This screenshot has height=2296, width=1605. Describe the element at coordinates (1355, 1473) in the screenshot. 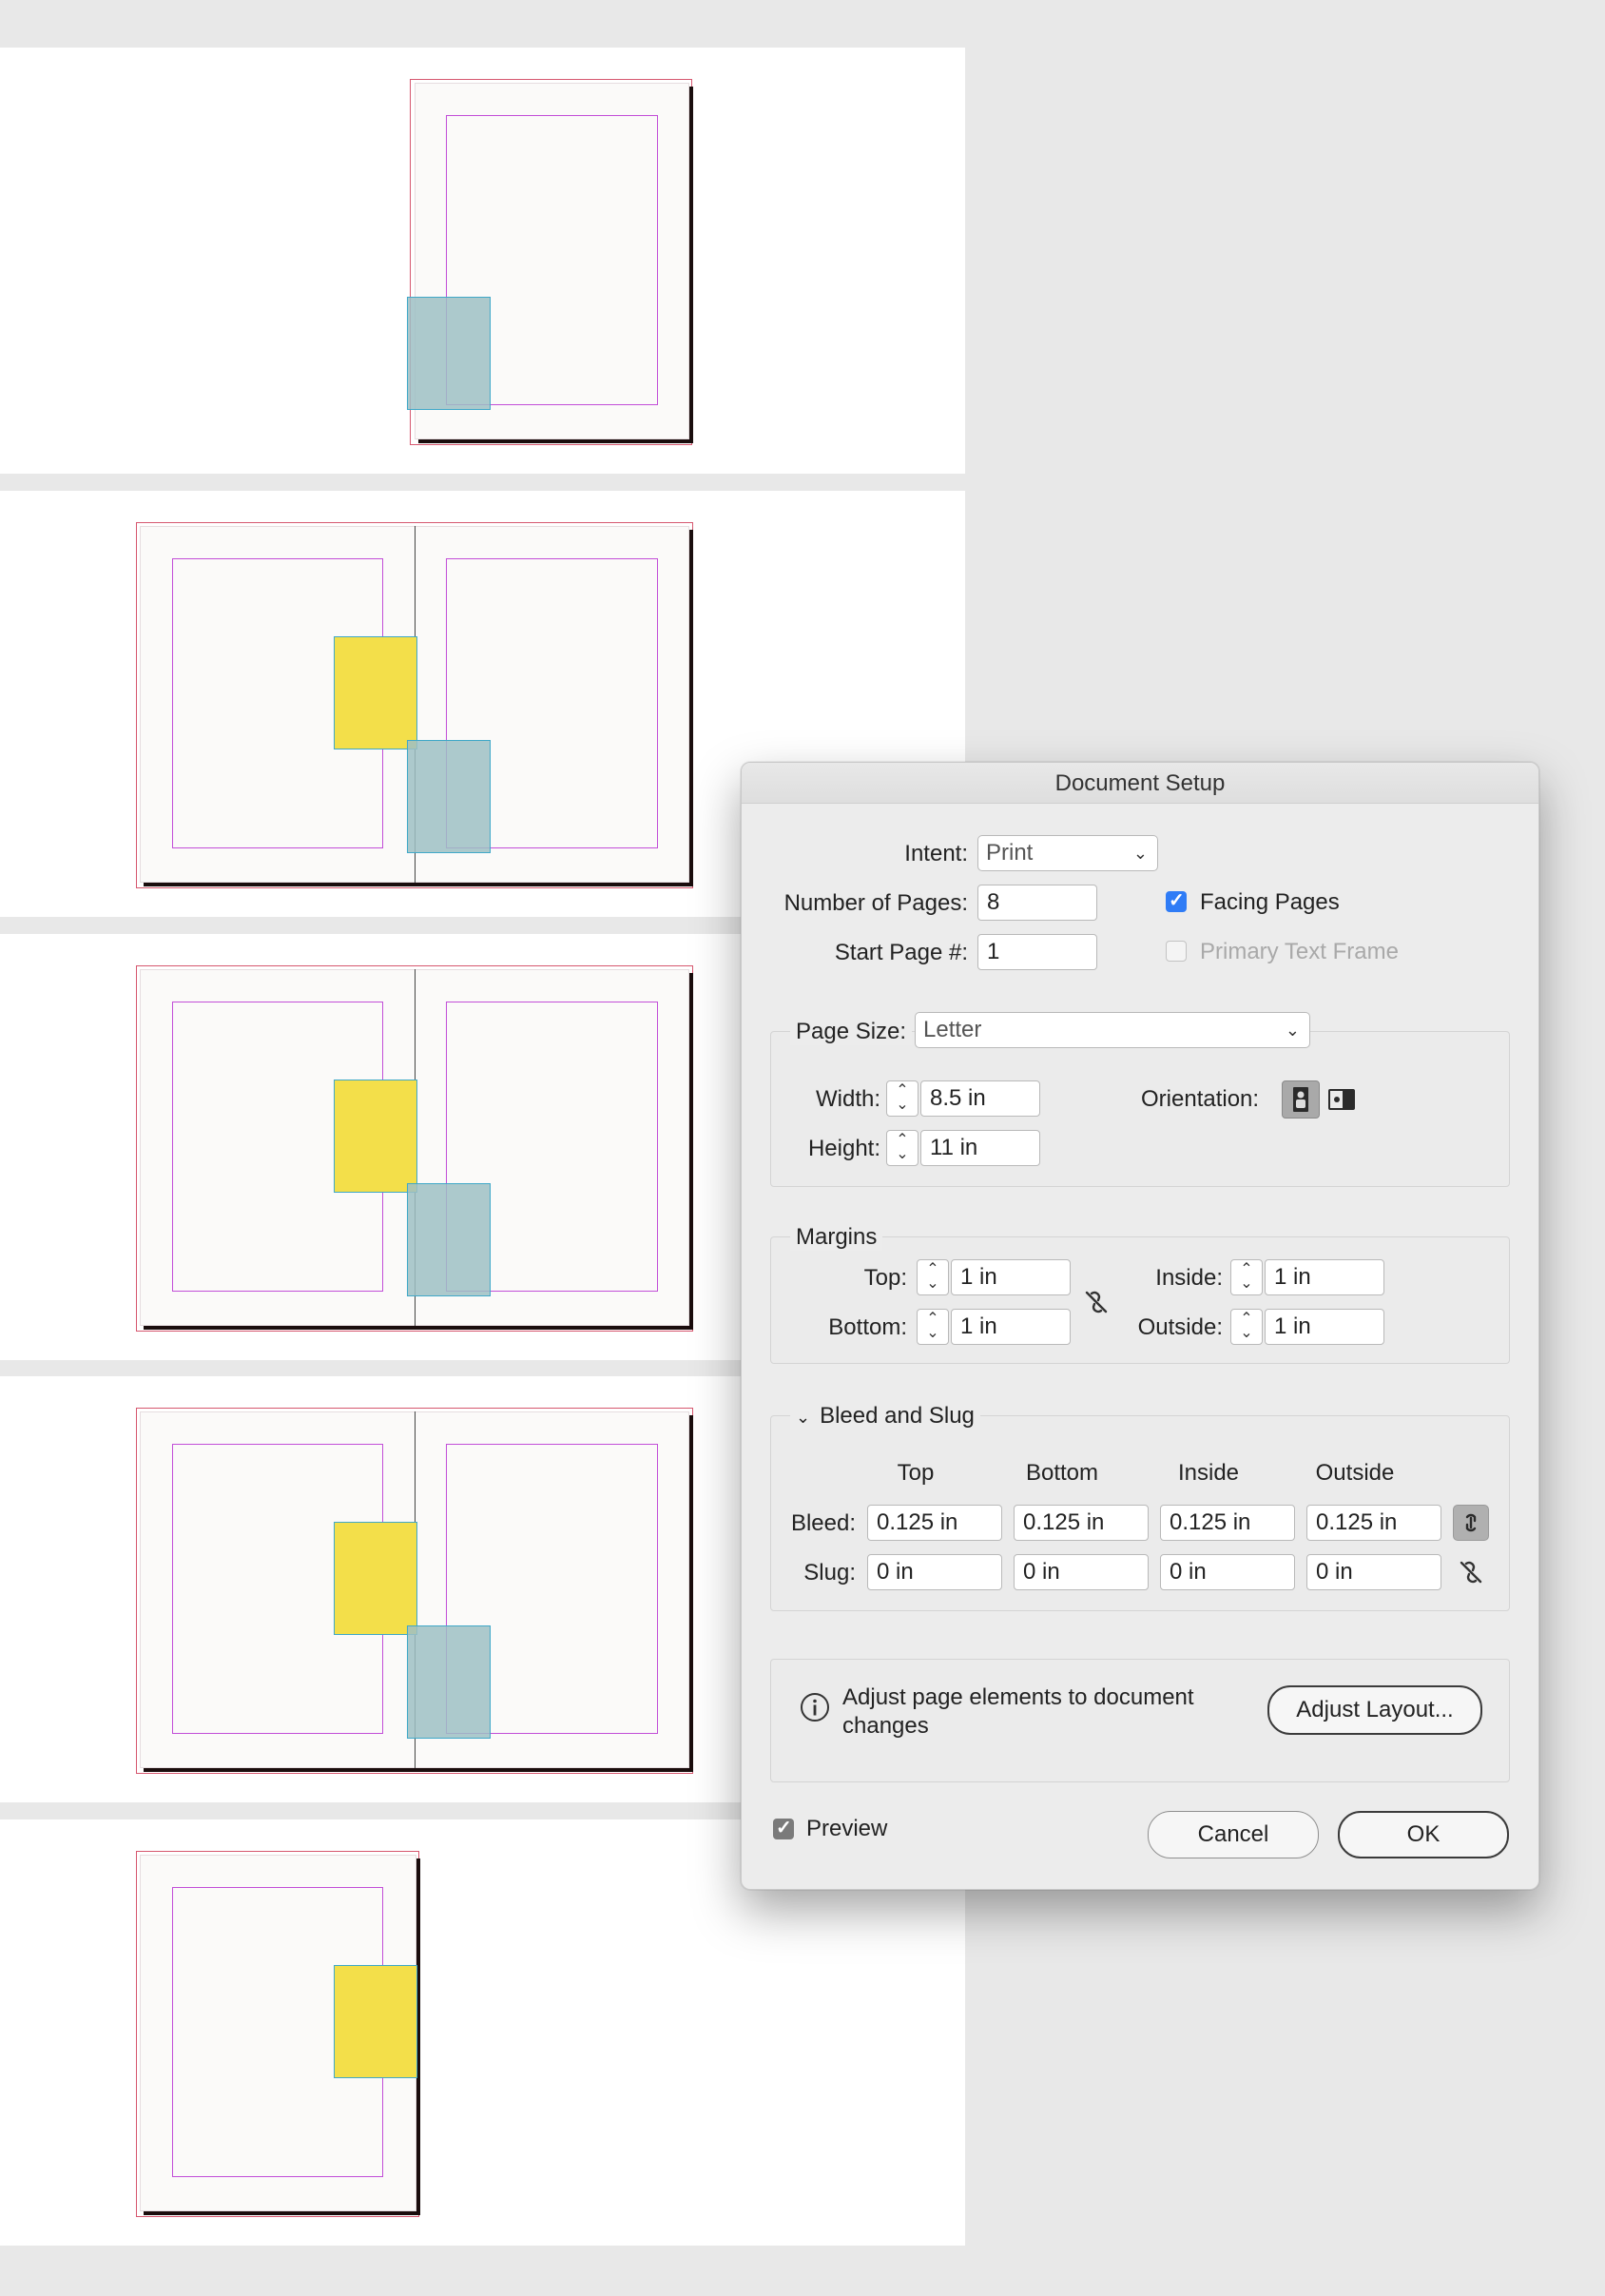

I see `column-header-outside: Outside` at that location.